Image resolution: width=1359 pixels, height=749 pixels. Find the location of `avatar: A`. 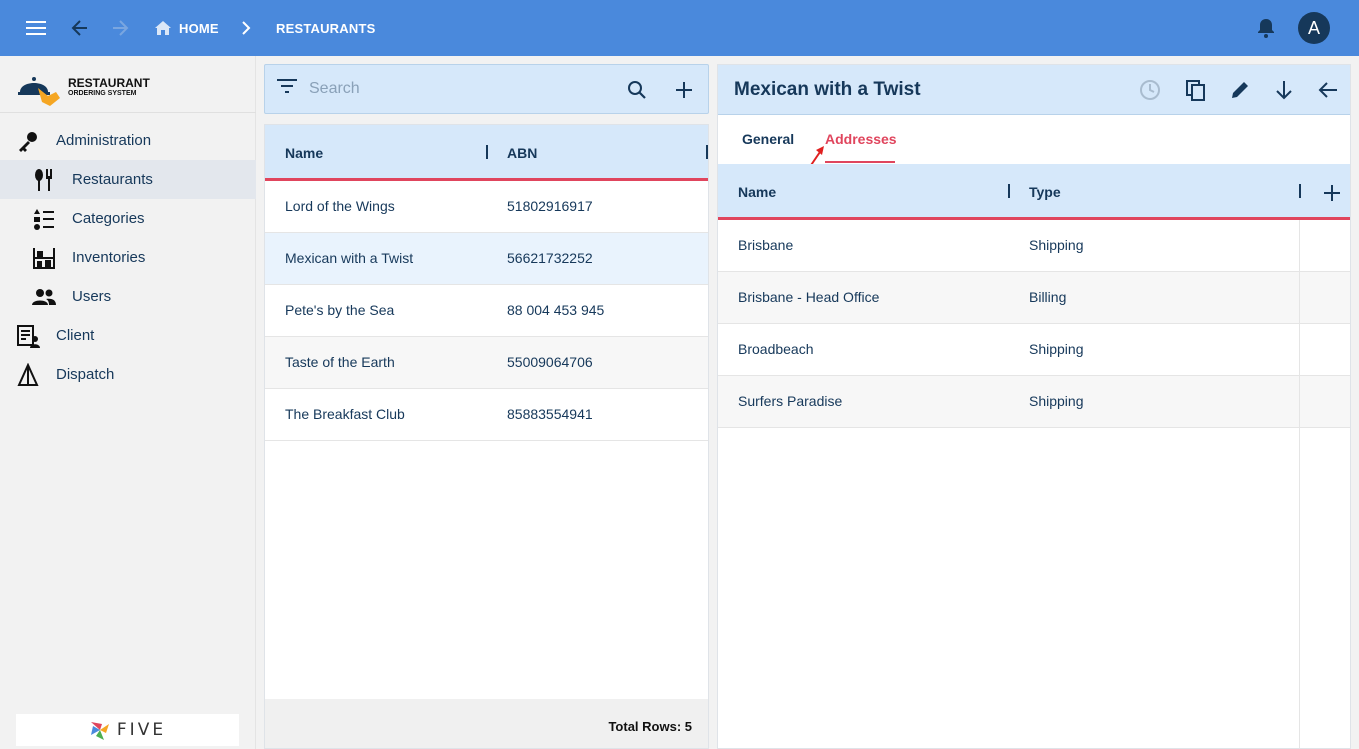

avatar: A is located at coordinates (1314, 28).